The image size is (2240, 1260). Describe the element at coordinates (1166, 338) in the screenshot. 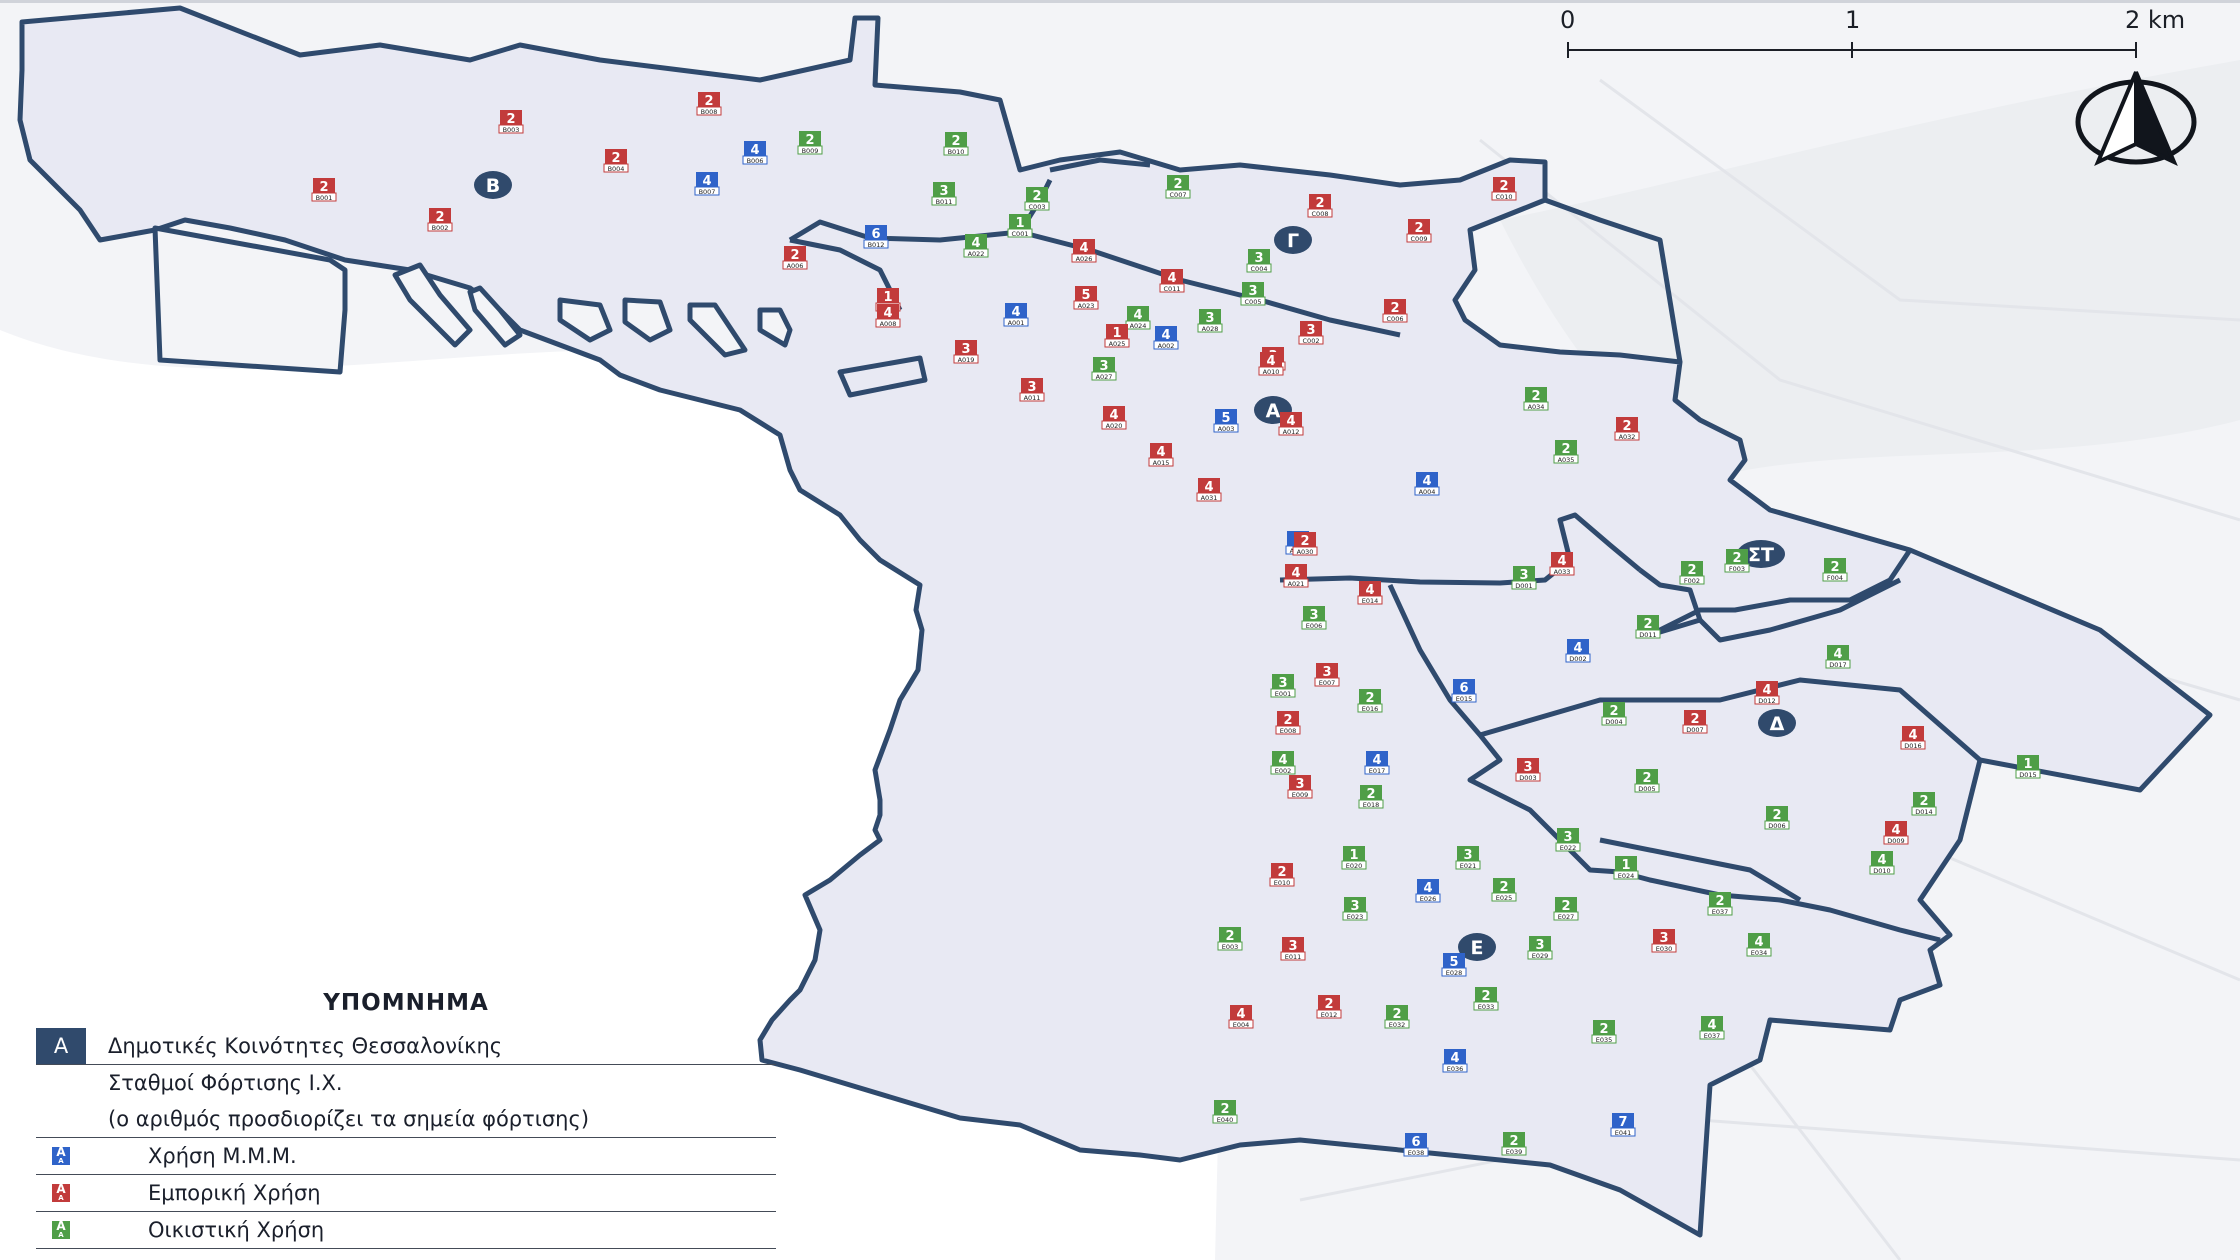

I see `charging-station-marker: 4A002` at that location.